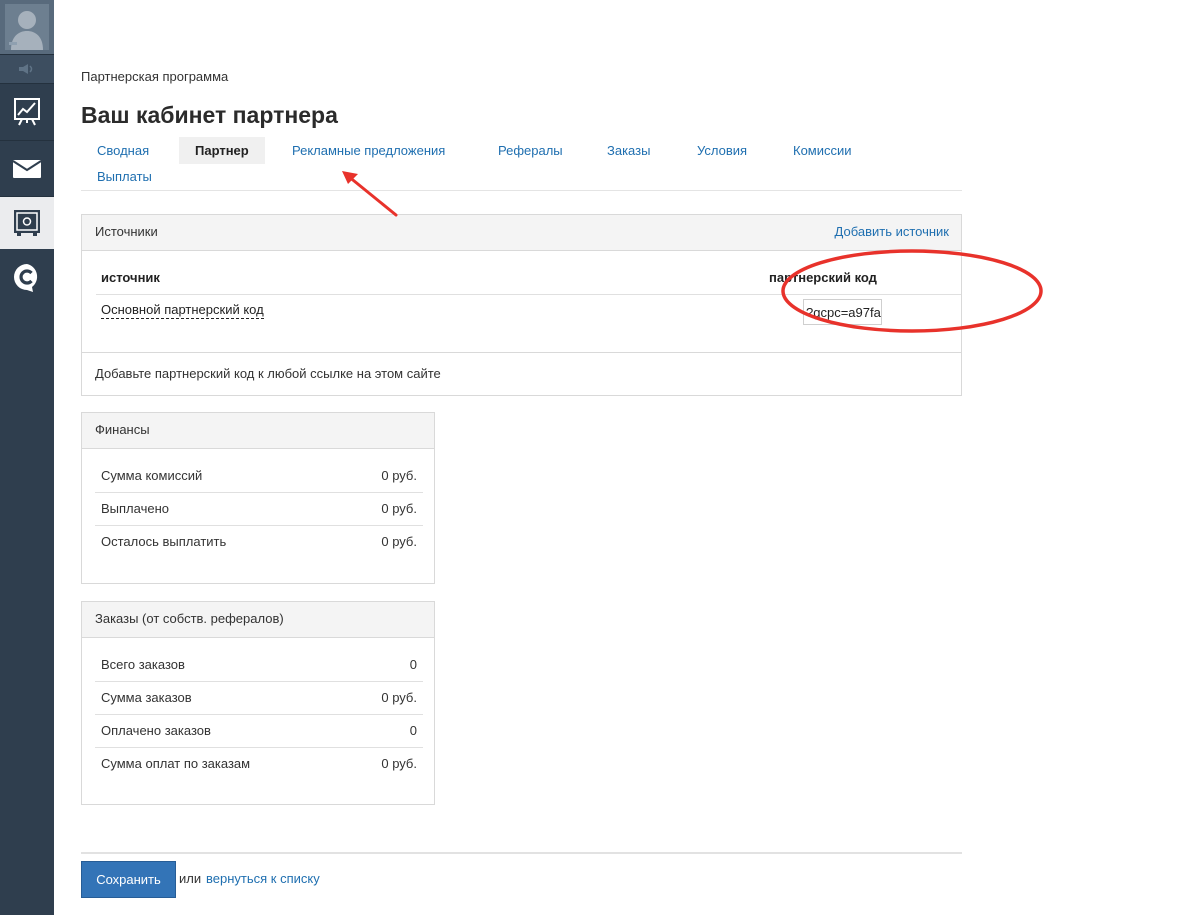  What do you see at coordinates (143, 664) in the screenshot?
I see `stat-label: Всего заказов` at bounding box center [143, 664].